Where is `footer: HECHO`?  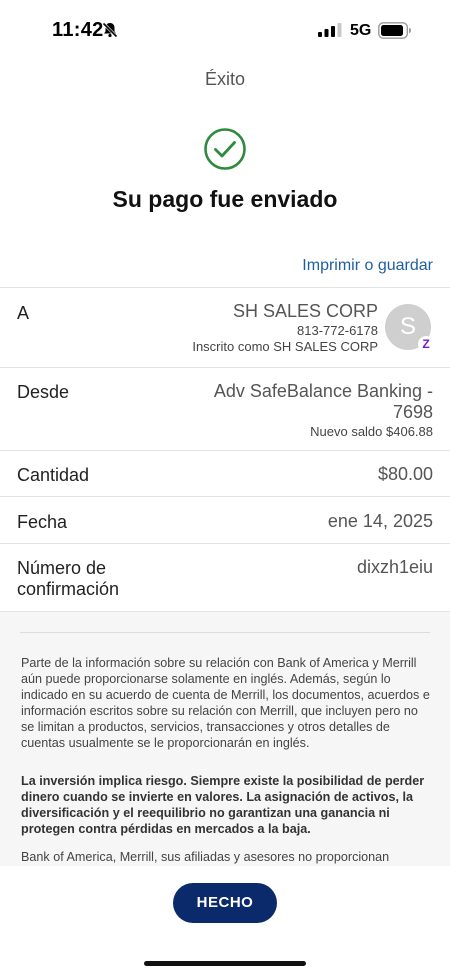
footer: HECHO is located at coordinates (225, 920).